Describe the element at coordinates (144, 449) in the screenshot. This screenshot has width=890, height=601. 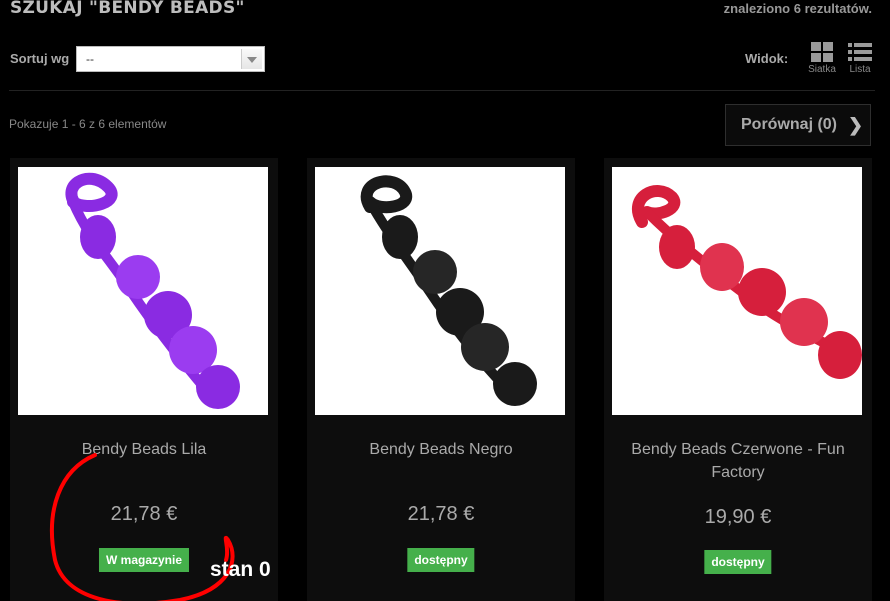
I see `product-name: Bendy Beads Lila` at that location.